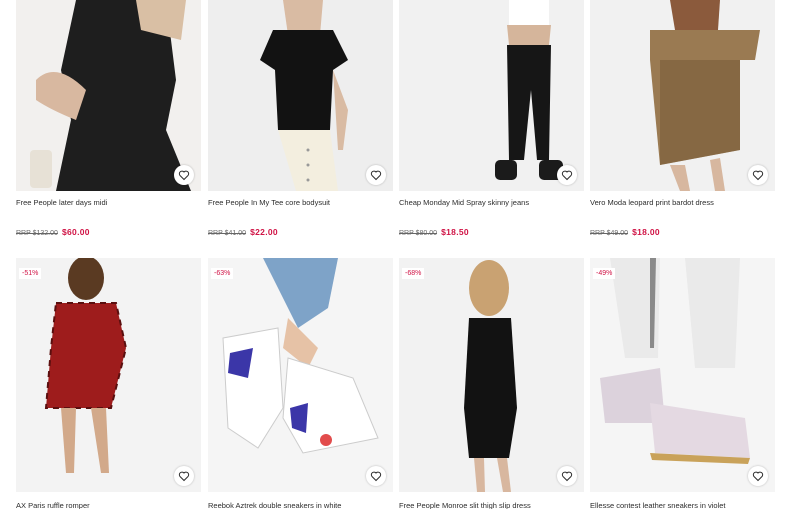 This screenshot has width=800, height=509. What do you see at coordinates (264, 232) in the screenshot?
I see `sale-price: $22.00` at bounding box center [264, 232].